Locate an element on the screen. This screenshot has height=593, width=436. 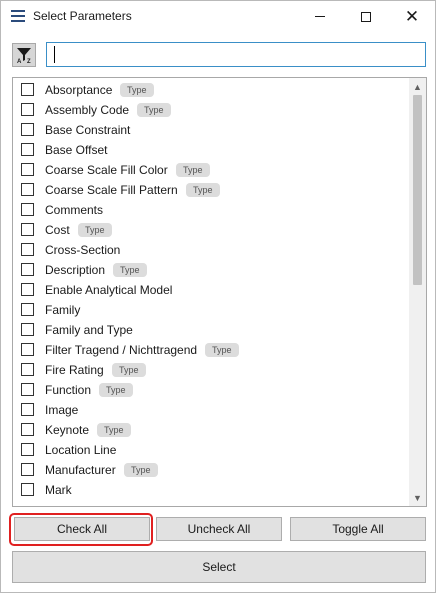
parameter-label: Cost is located at coordinates (57, 230).